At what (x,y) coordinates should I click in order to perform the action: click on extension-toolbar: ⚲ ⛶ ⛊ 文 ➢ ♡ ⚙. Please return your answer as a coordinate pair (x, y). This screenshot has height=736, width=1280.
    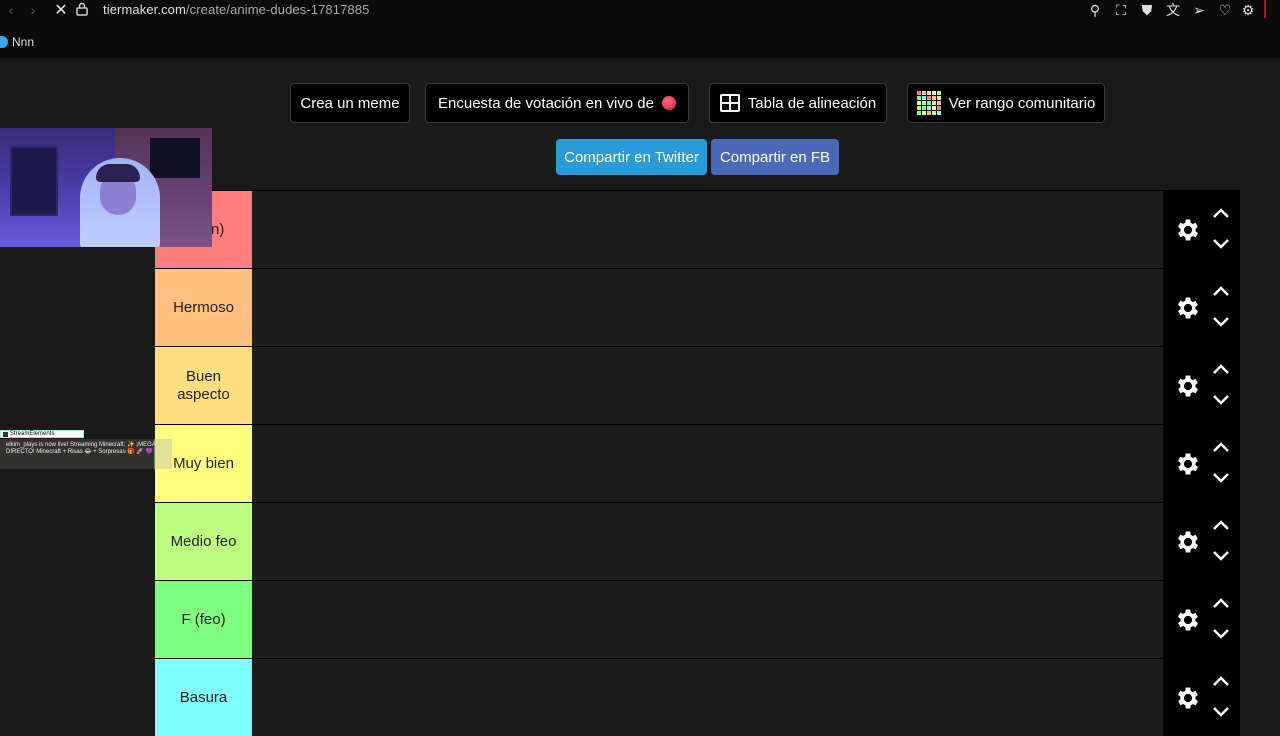
    Looking at the image, I should click on (1181, 10).